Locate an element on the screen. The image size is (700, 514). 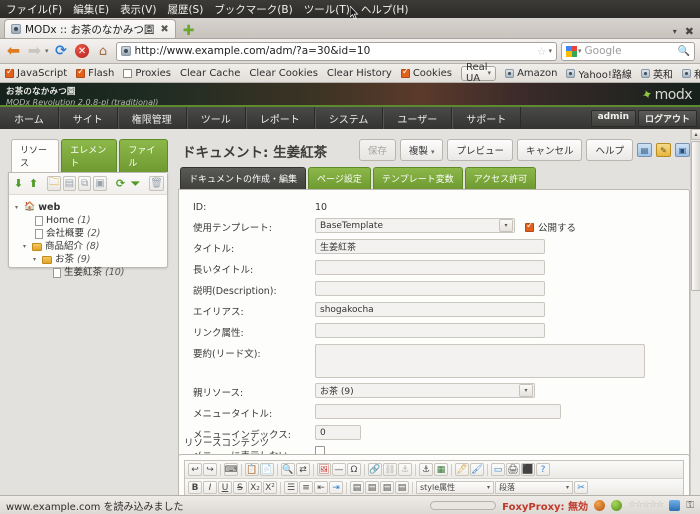
home-icon: ⌂ is located at coordinates (103, 51).